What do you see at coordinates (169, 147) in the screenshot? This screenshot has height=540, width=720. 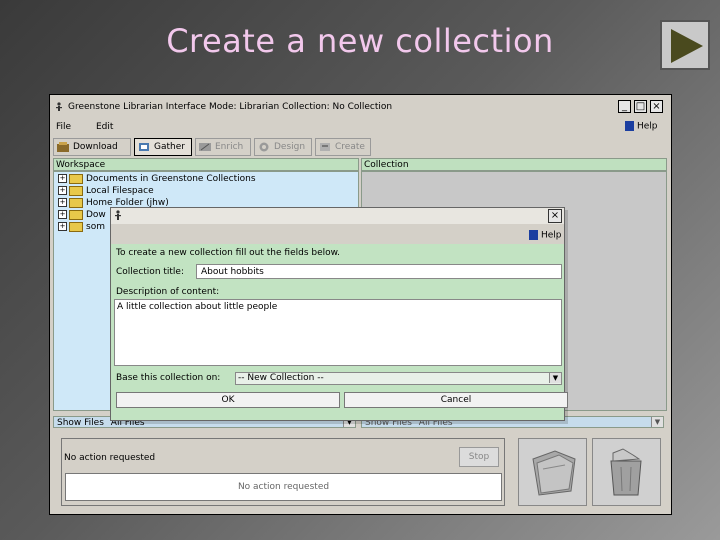 I see `tab-gather-label: Gather` at bounding box center [169, 147].